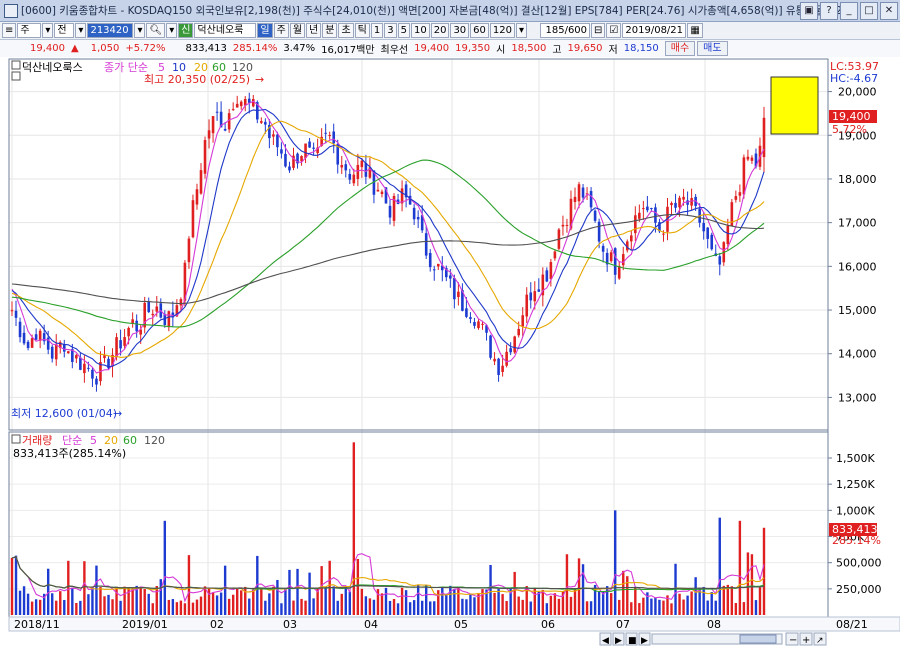  I want to click on market-type-select: 주, so click(29, 30).